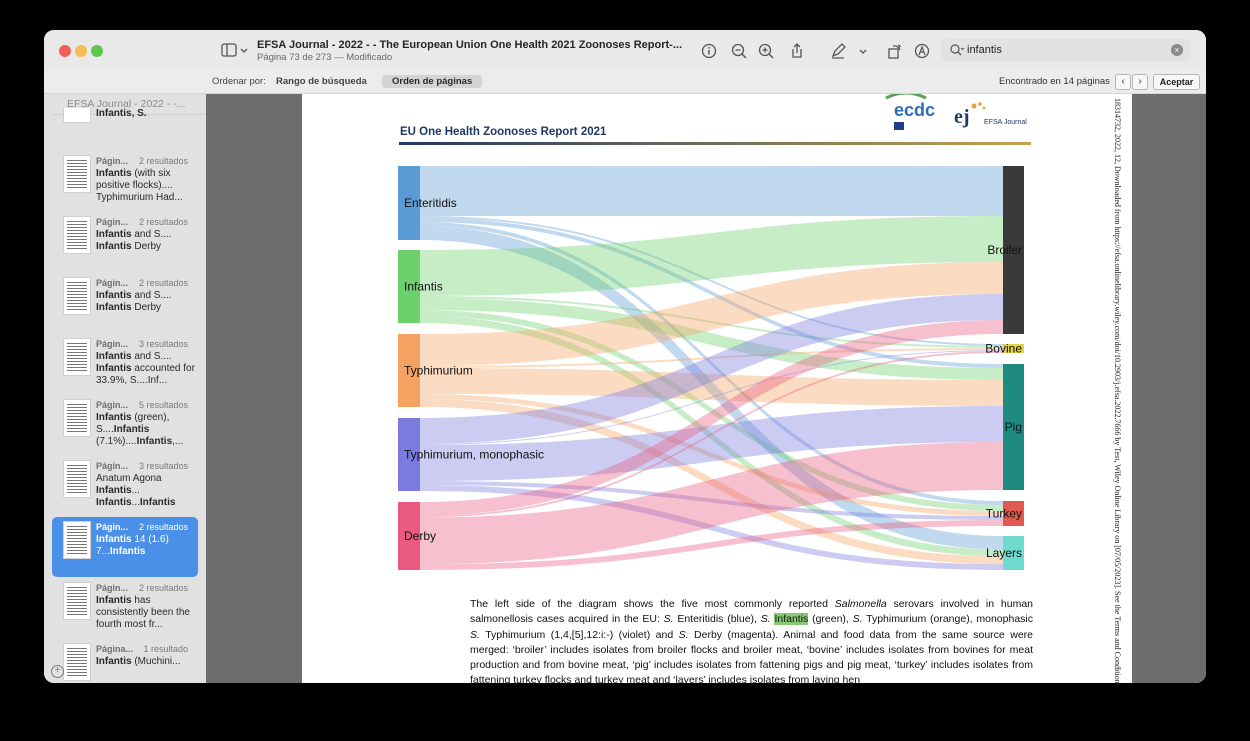 The image size is (1250, 741). I want to click on sort-by-page-order-button: Orden de páginas, so click(432, 81).